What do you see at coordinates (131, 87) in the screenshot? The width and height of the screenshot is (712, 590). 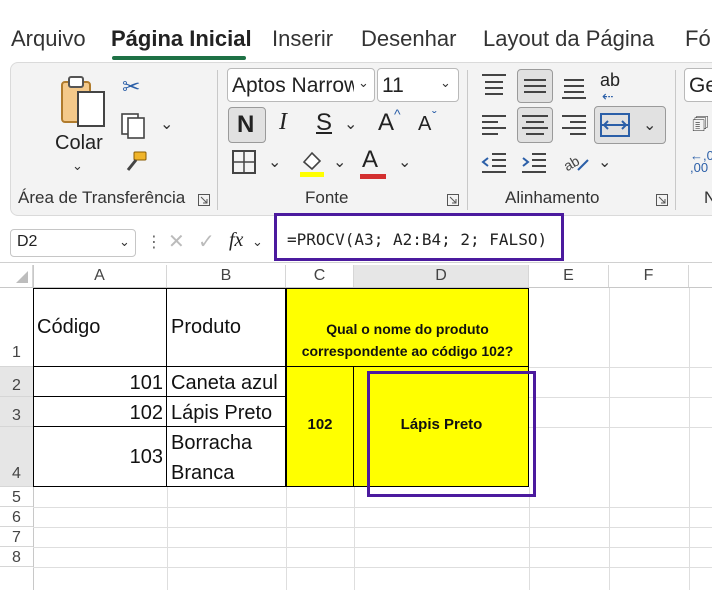 I see `cut-icon: ✂` at bounding box center [131, 87].